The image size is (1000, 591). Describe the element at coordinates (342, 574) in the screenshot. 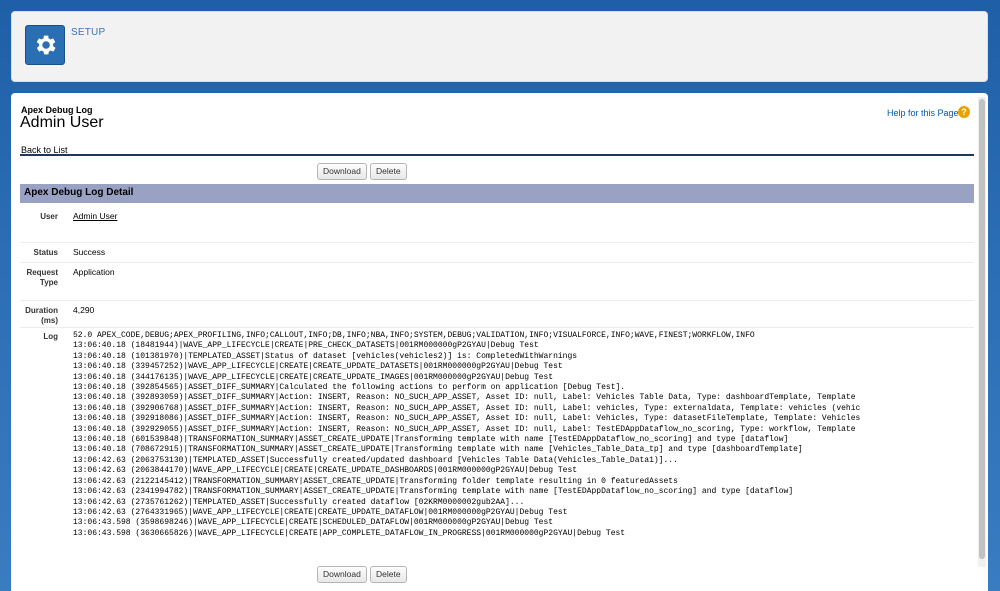

I see `download-button-bottom: Download` at that location.